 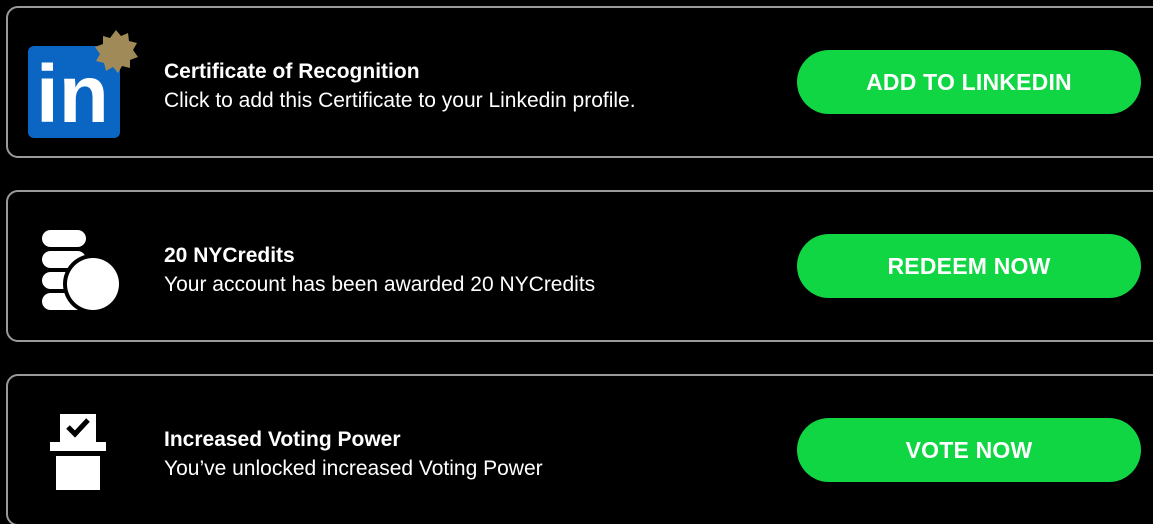 I want to click on vote-now-button: VOTE NOW, so click(x=969, y=450).